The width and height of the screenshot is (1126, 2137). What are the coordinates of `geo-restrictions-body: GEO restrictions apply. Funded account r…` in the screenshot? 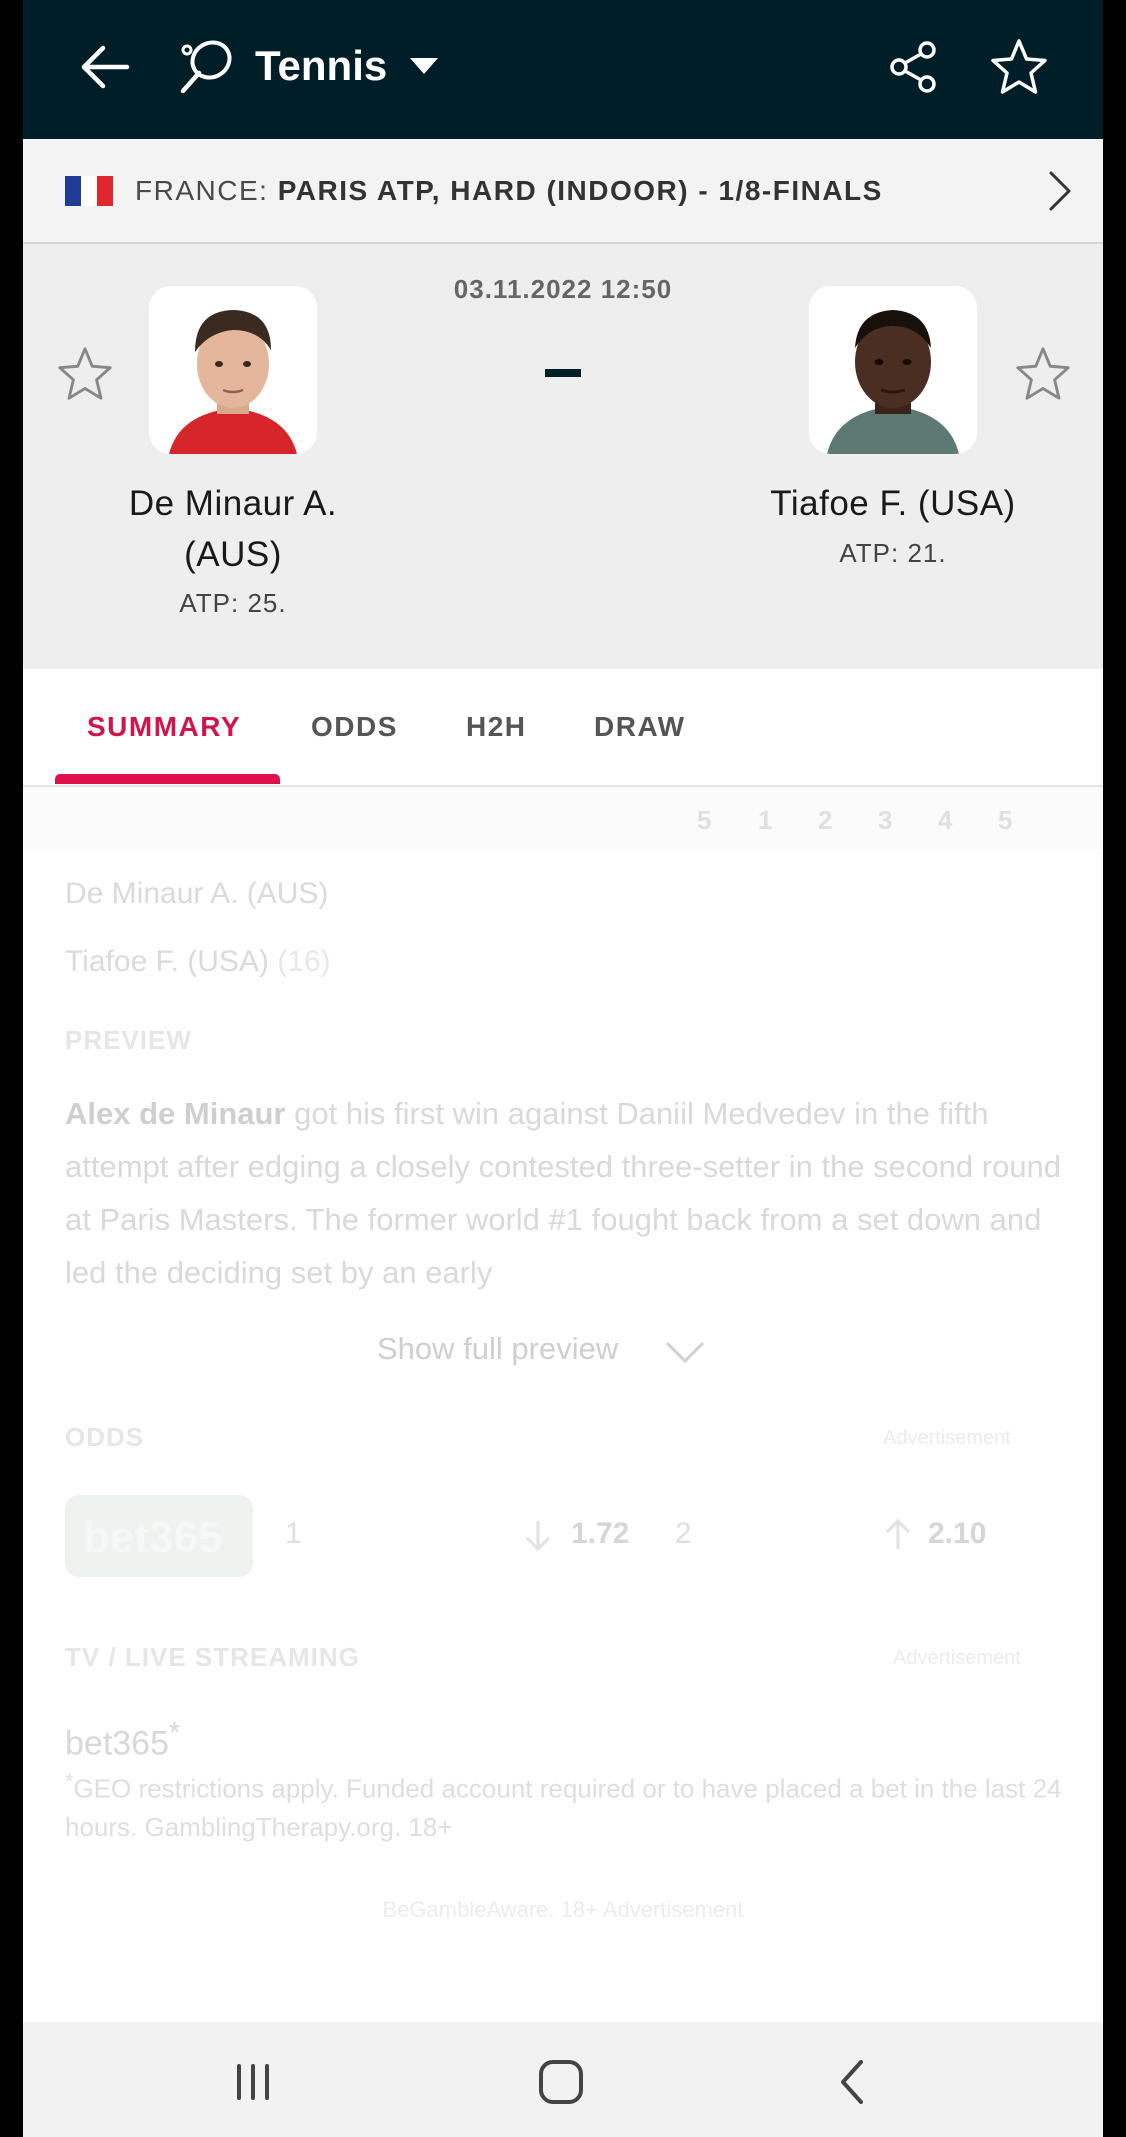 It's located at (563, 1807).